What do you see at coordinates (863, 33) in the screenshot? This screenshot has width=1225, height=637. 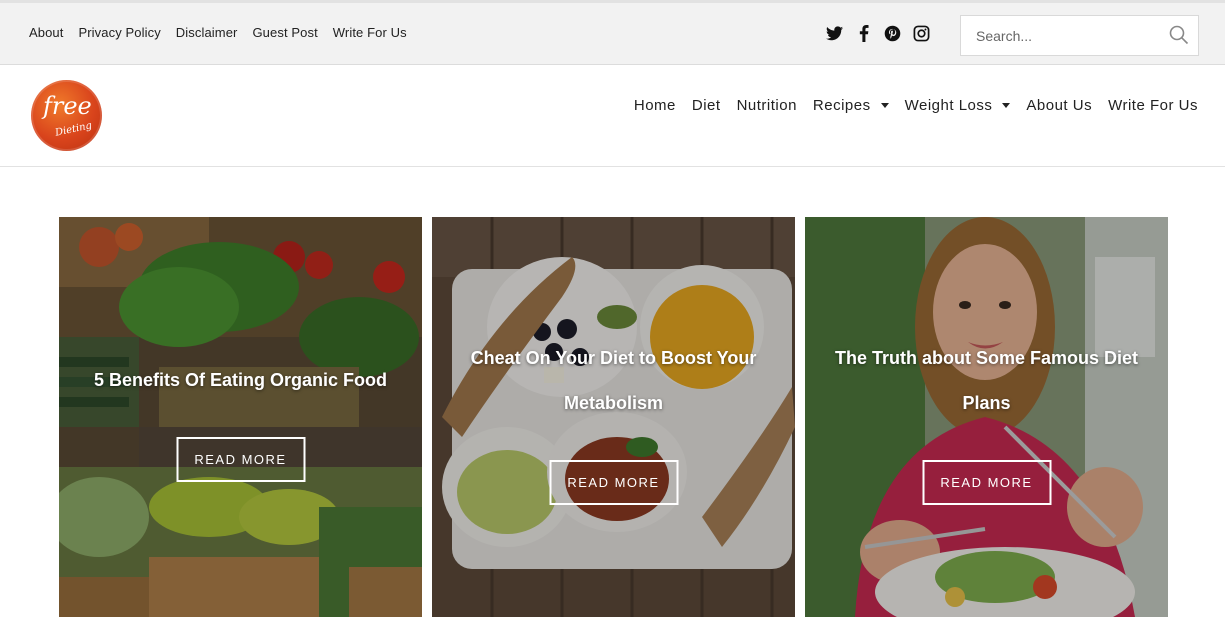 I see `facebook-icon` at bounding box center [863, 33].